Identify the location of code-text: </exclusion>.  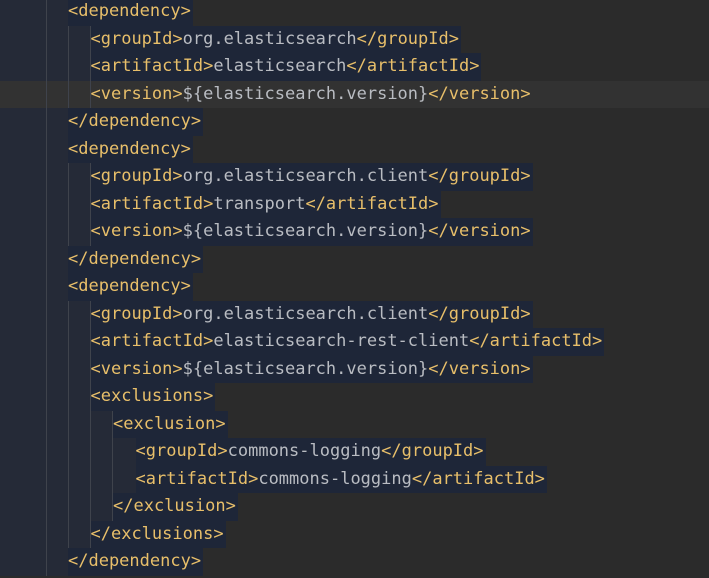
(175, 507).